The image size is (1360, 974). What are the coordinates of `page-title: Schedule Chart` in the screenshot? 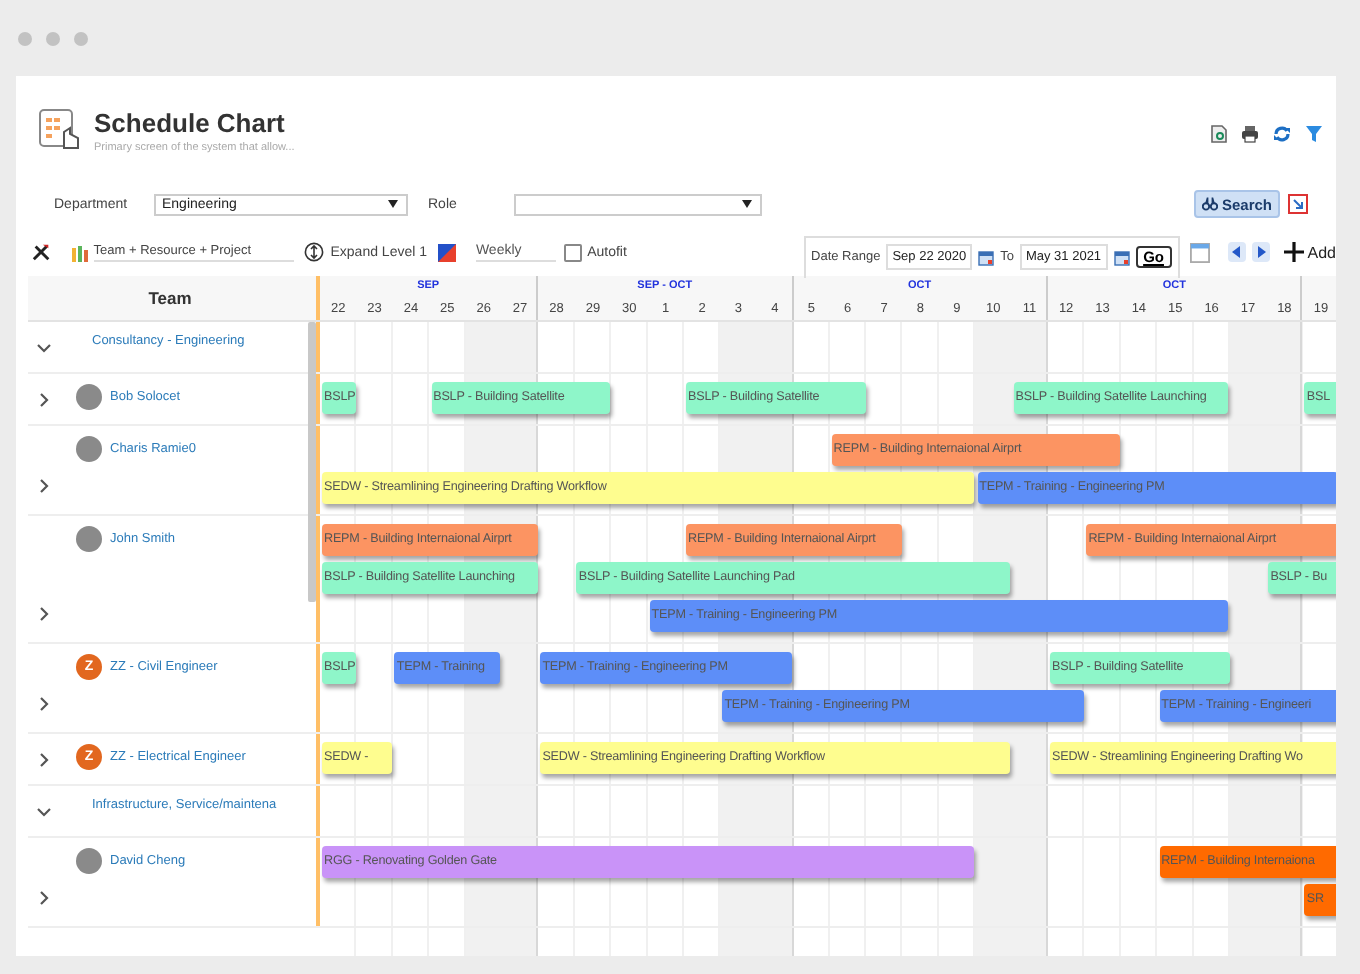 It's located at (190, 123).